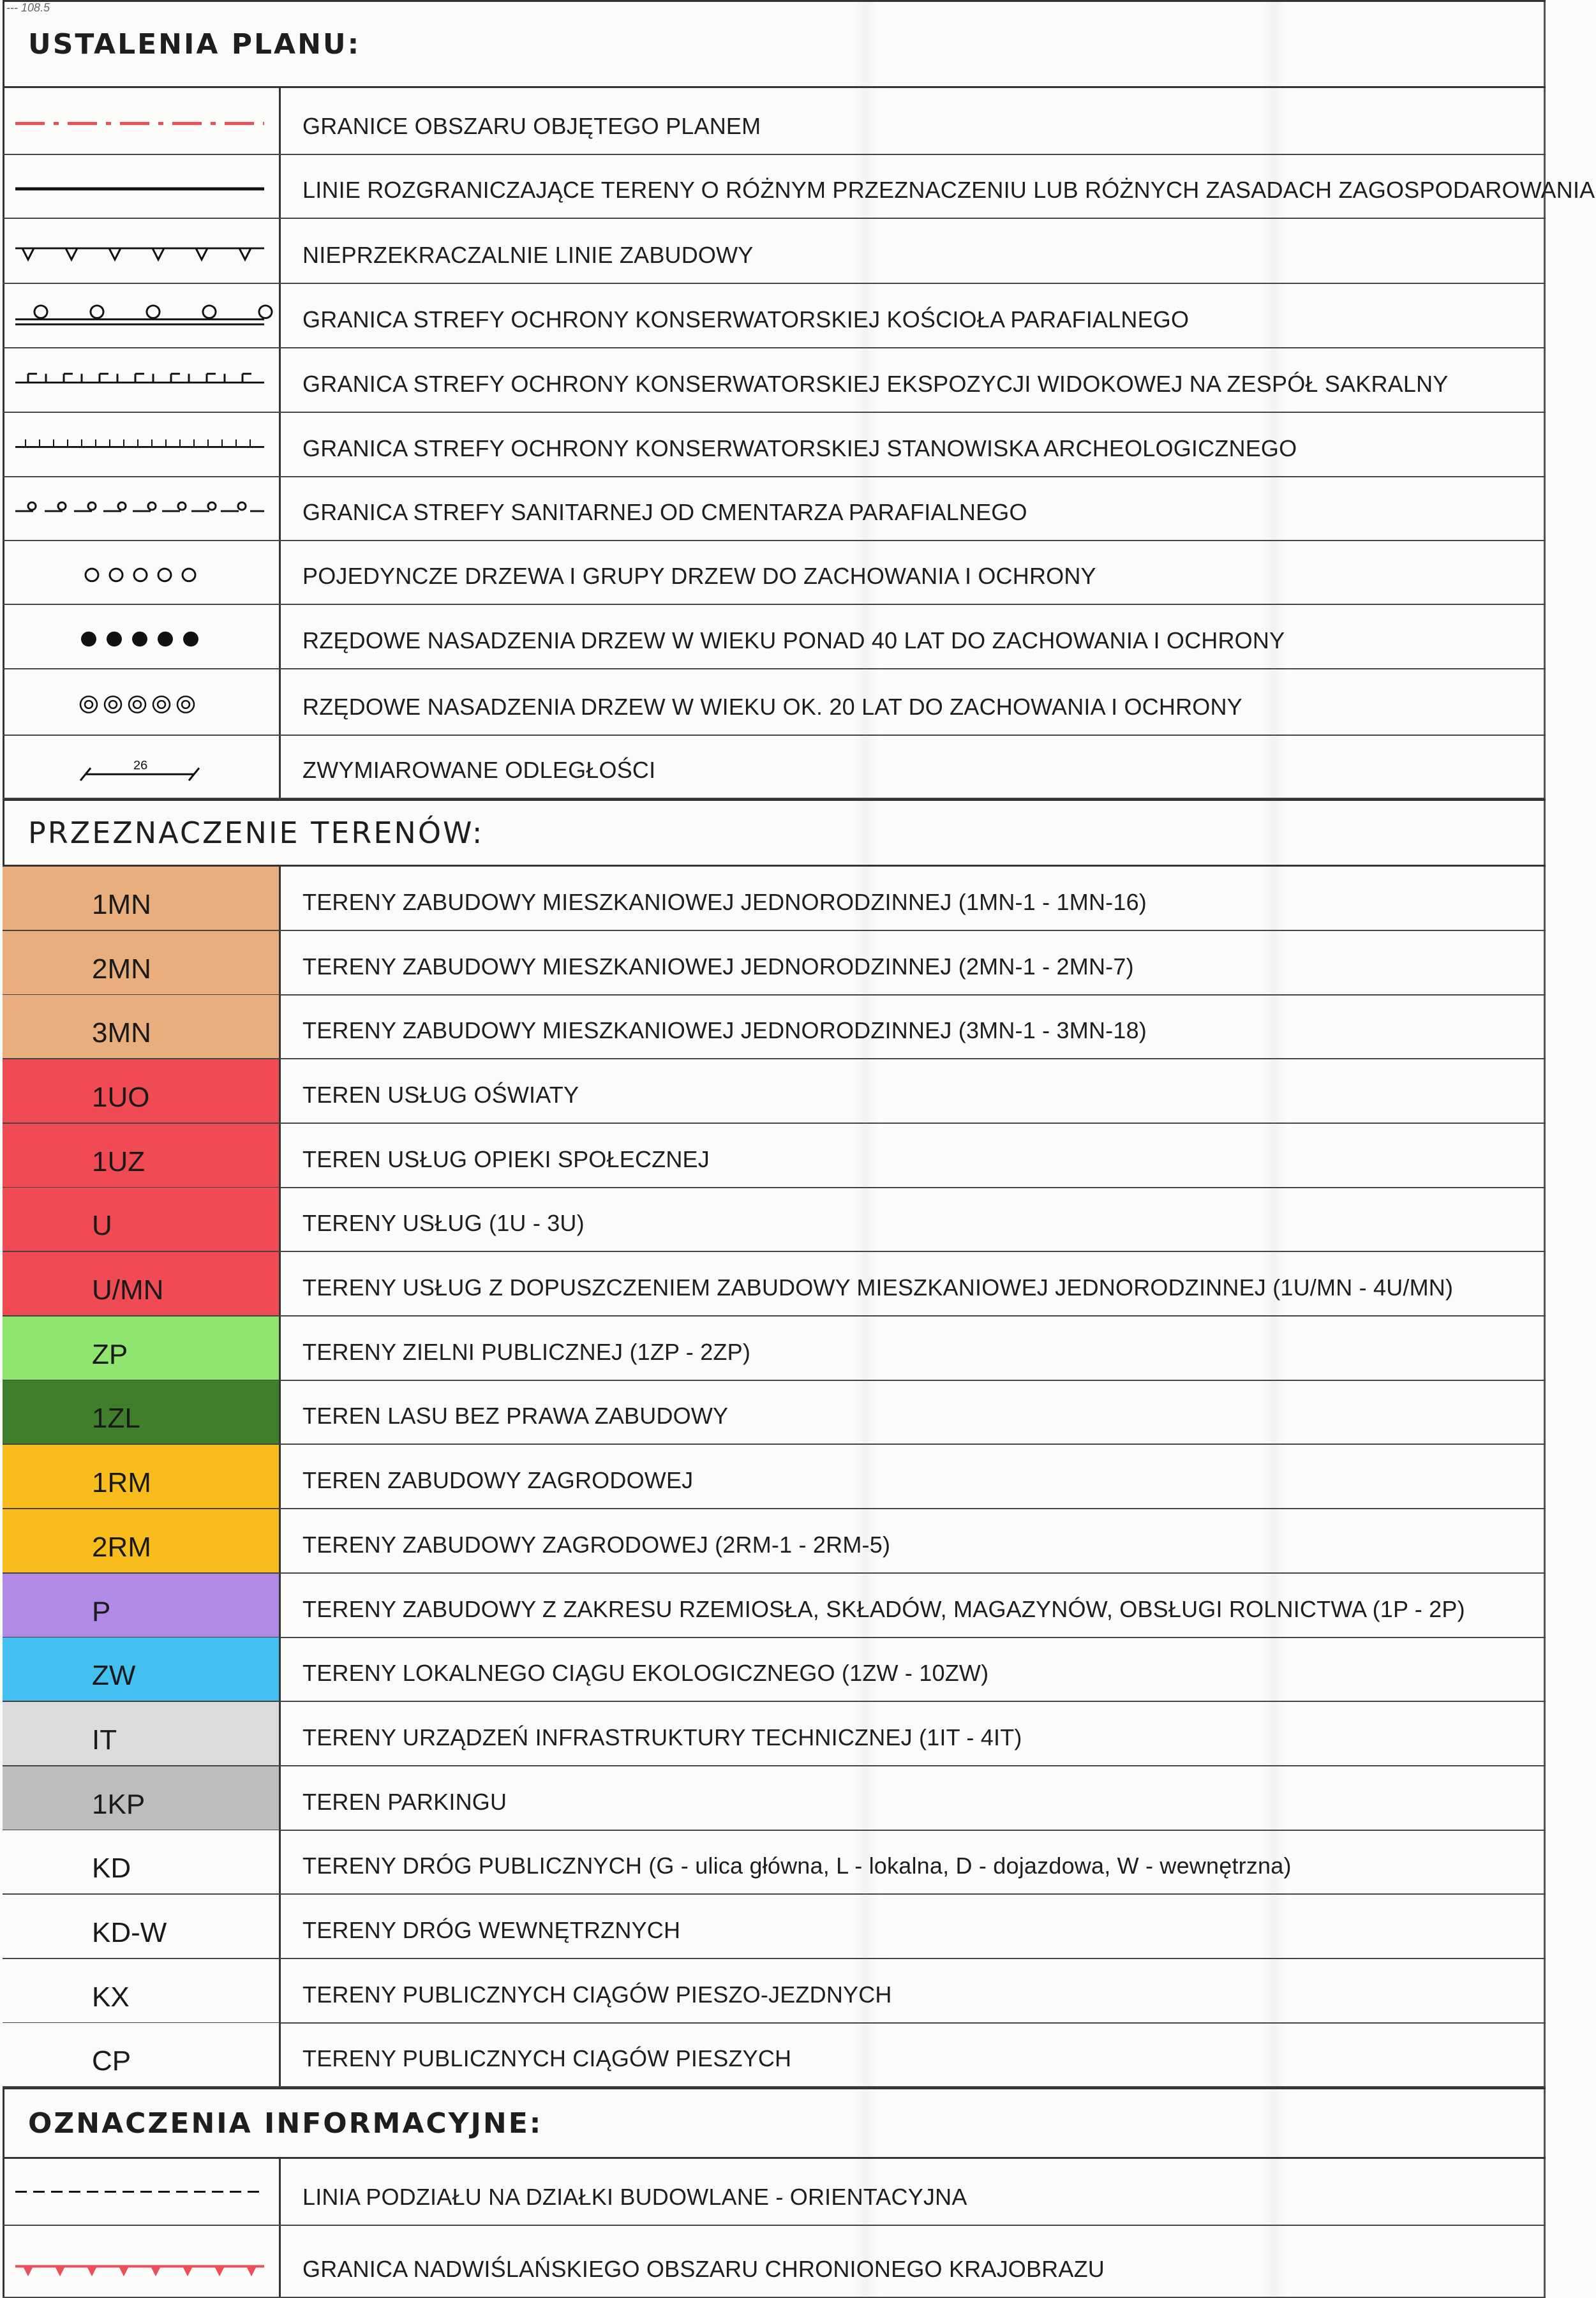 The width and height of the screenshot is (1596, 2298). I want to click on zone-color-swatch: 1KP, so click(142, 1798).